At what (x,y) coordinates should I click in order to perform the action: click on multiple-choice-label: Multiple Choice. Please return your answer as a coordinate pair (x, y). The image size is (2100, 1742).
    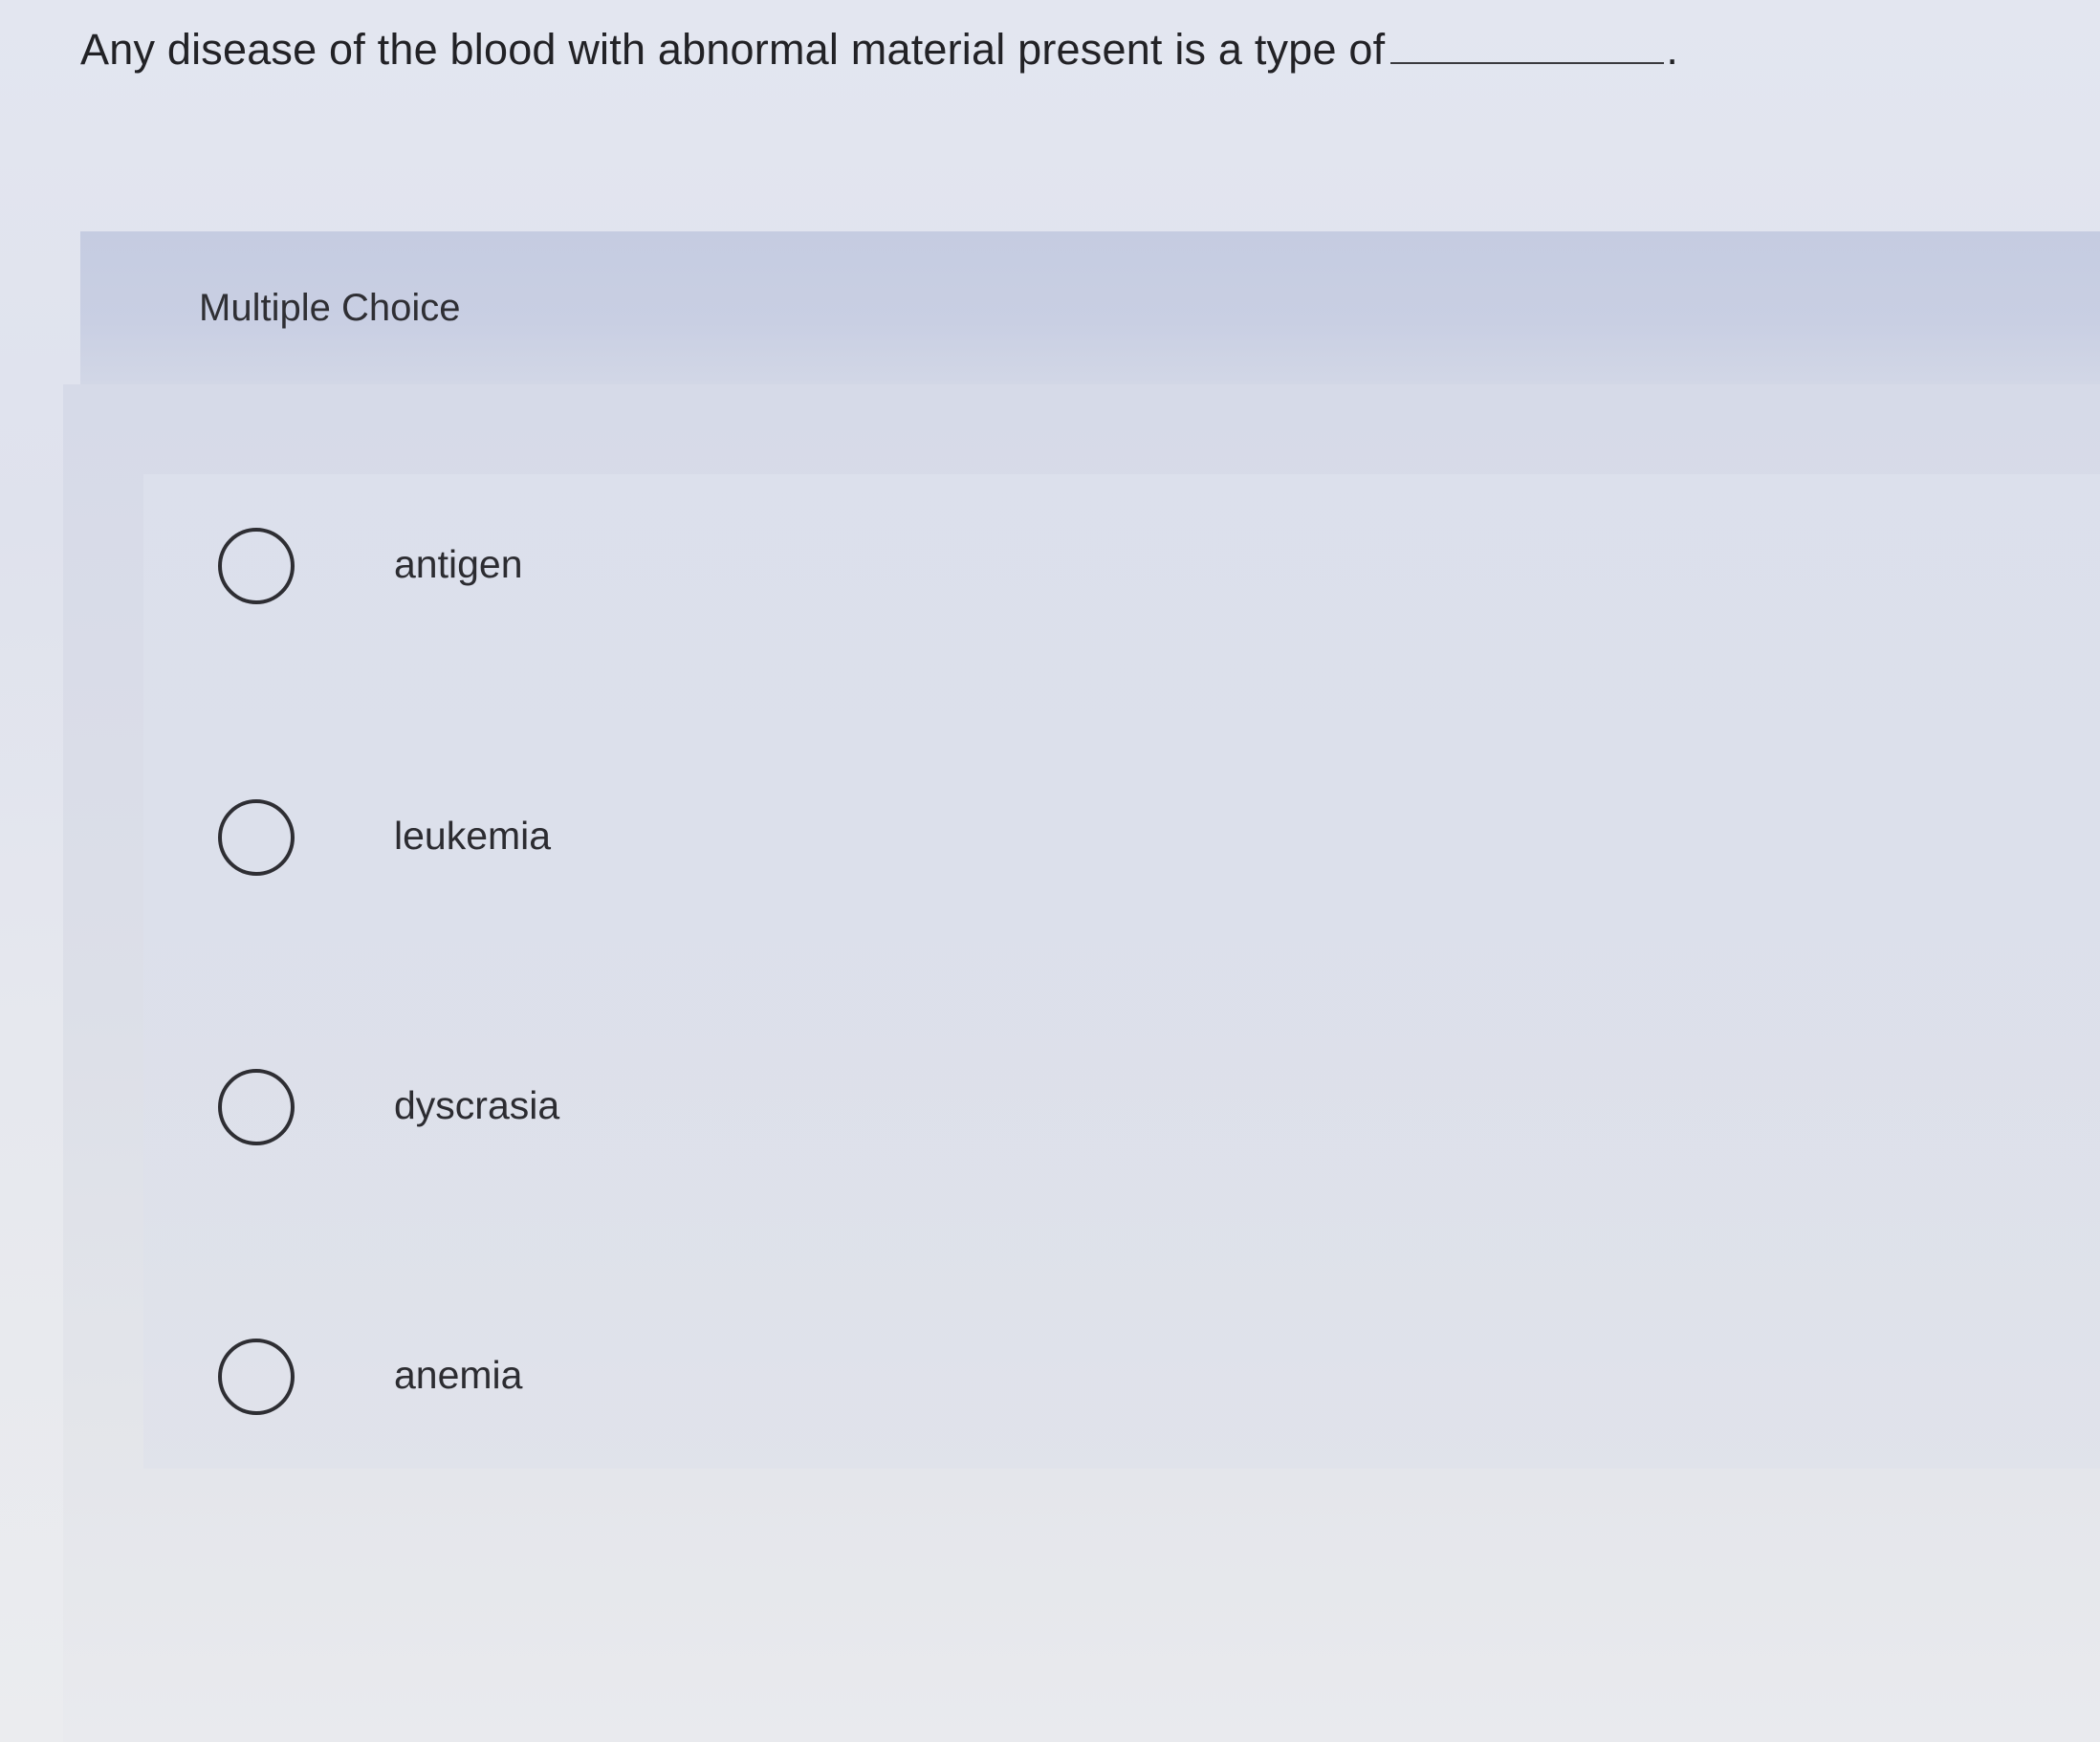
    Looking at the image, I should click on (330, 308).